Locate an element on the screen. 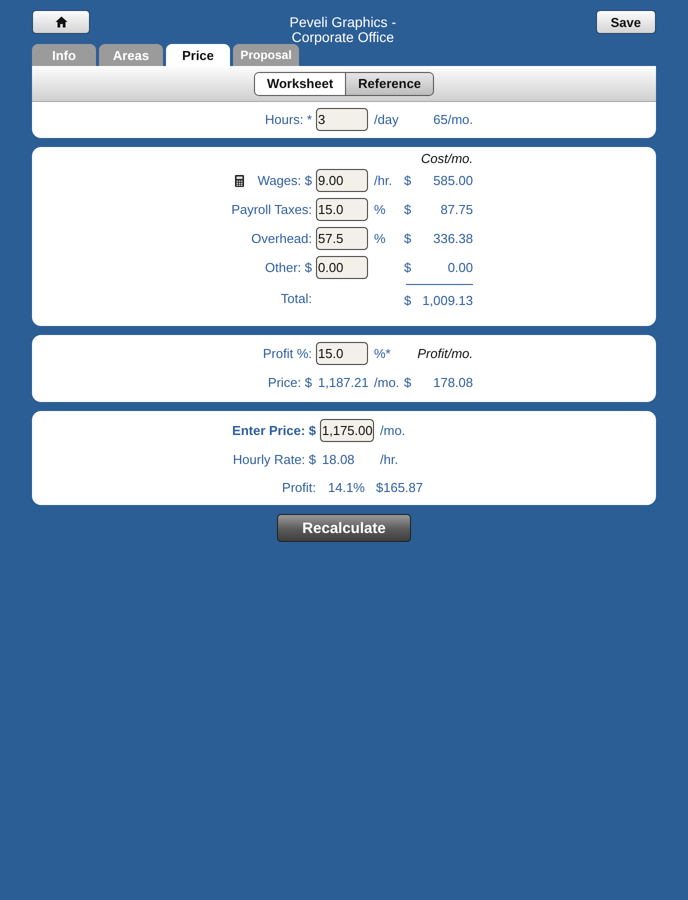 The width and height of the screenshot is (688, 900). price-field: 1,175.00 is located at coordinates (347, 430).